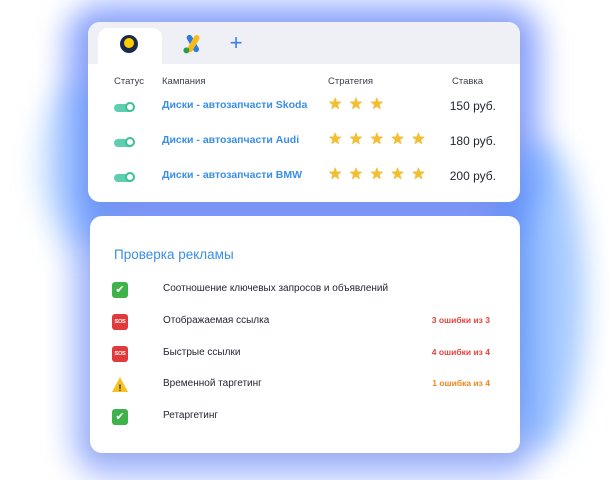  I want to click on tab-bar: +, so click(304, 43).